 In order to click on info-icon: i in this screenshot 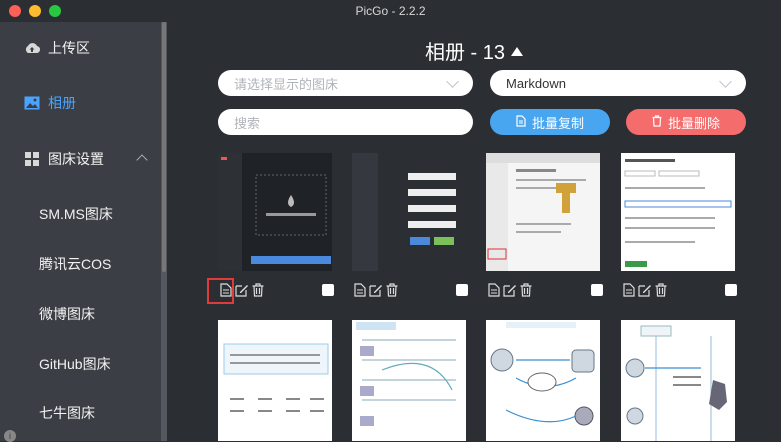, I will do `click(10, 436)`.